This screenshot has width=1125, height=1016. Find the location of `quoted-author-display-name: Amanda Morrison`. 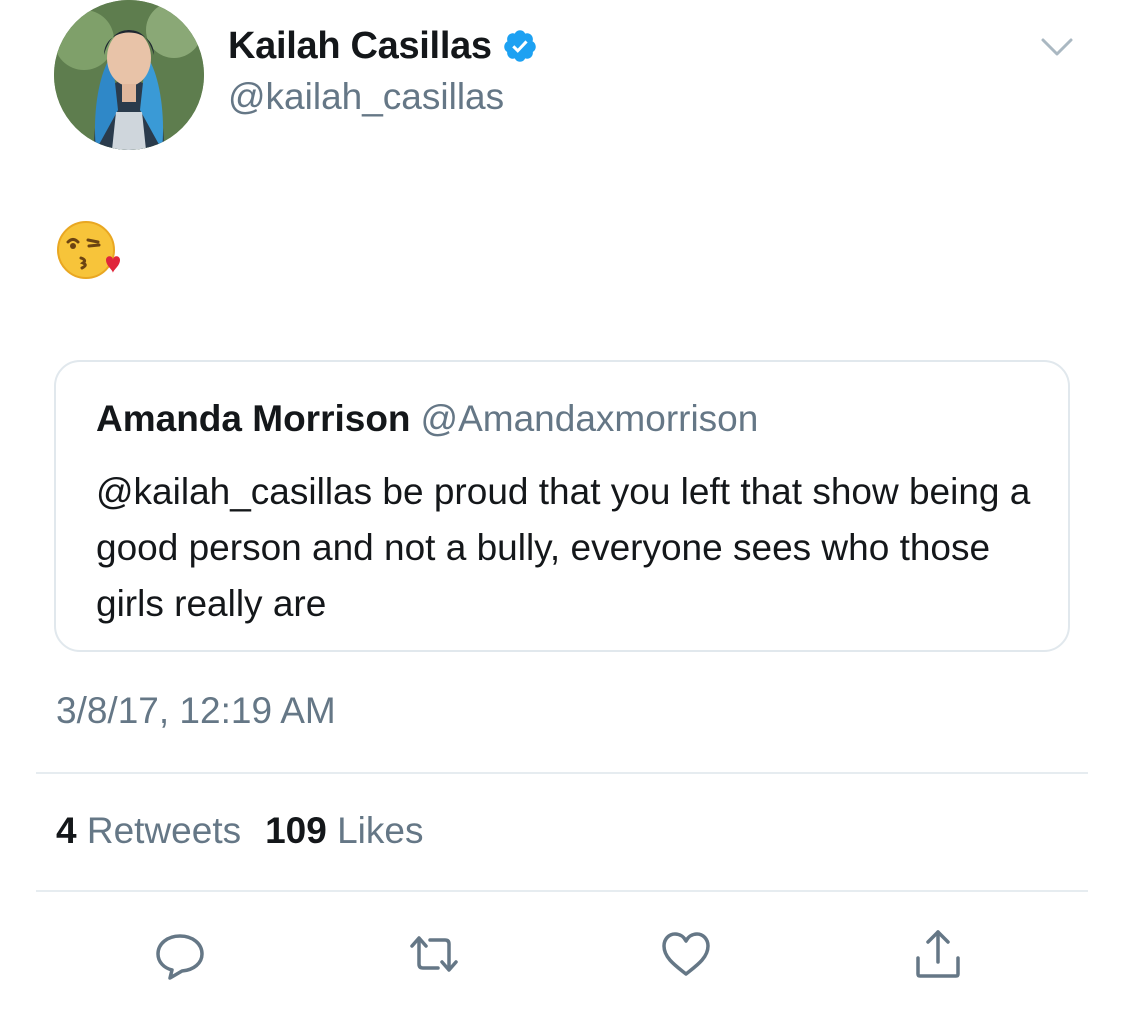

quoted-author-display-name: Amanda Morrison is located at coordinates (253, 418).